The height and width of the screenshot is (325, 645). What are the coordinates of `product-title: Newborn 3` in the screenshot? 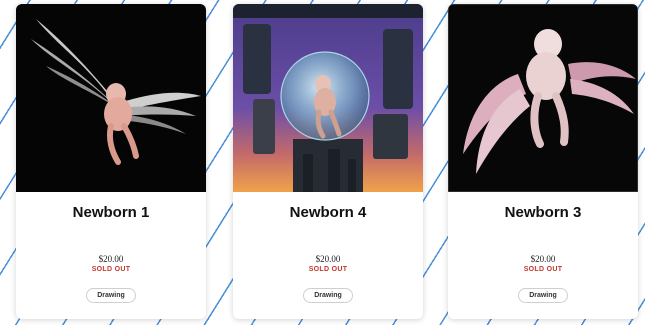 It's located at (543, 212).